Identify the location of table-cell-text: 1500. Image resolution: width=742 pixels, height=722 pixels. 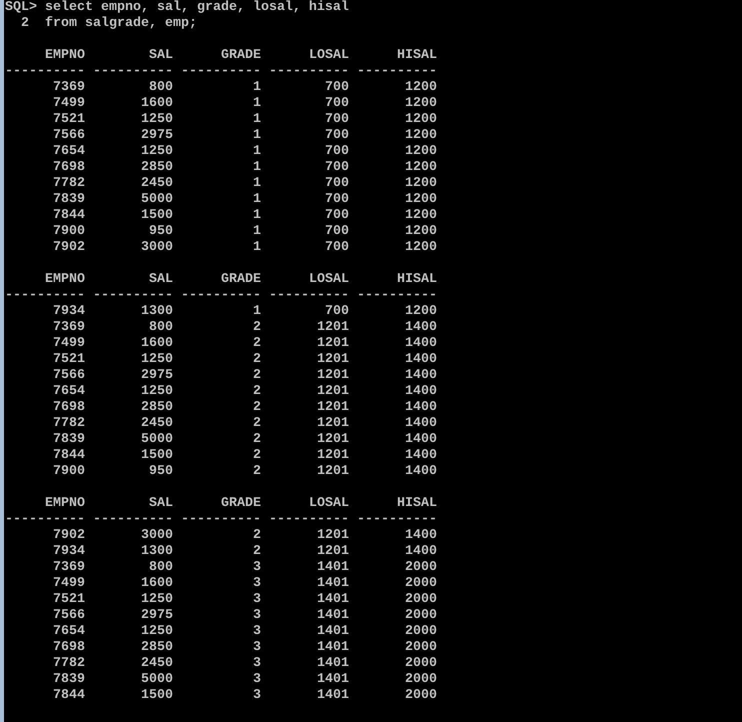
(156, 456).